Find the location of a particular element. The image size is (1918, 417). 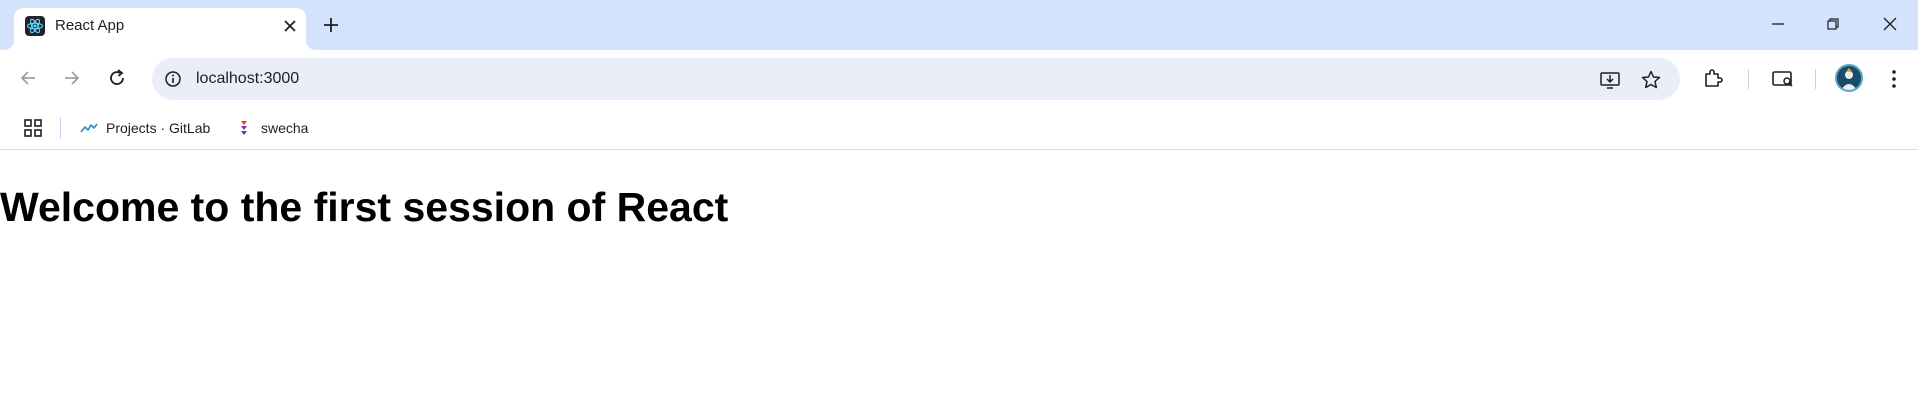

tab-react-app: React App is located at coordinates (160, 29).